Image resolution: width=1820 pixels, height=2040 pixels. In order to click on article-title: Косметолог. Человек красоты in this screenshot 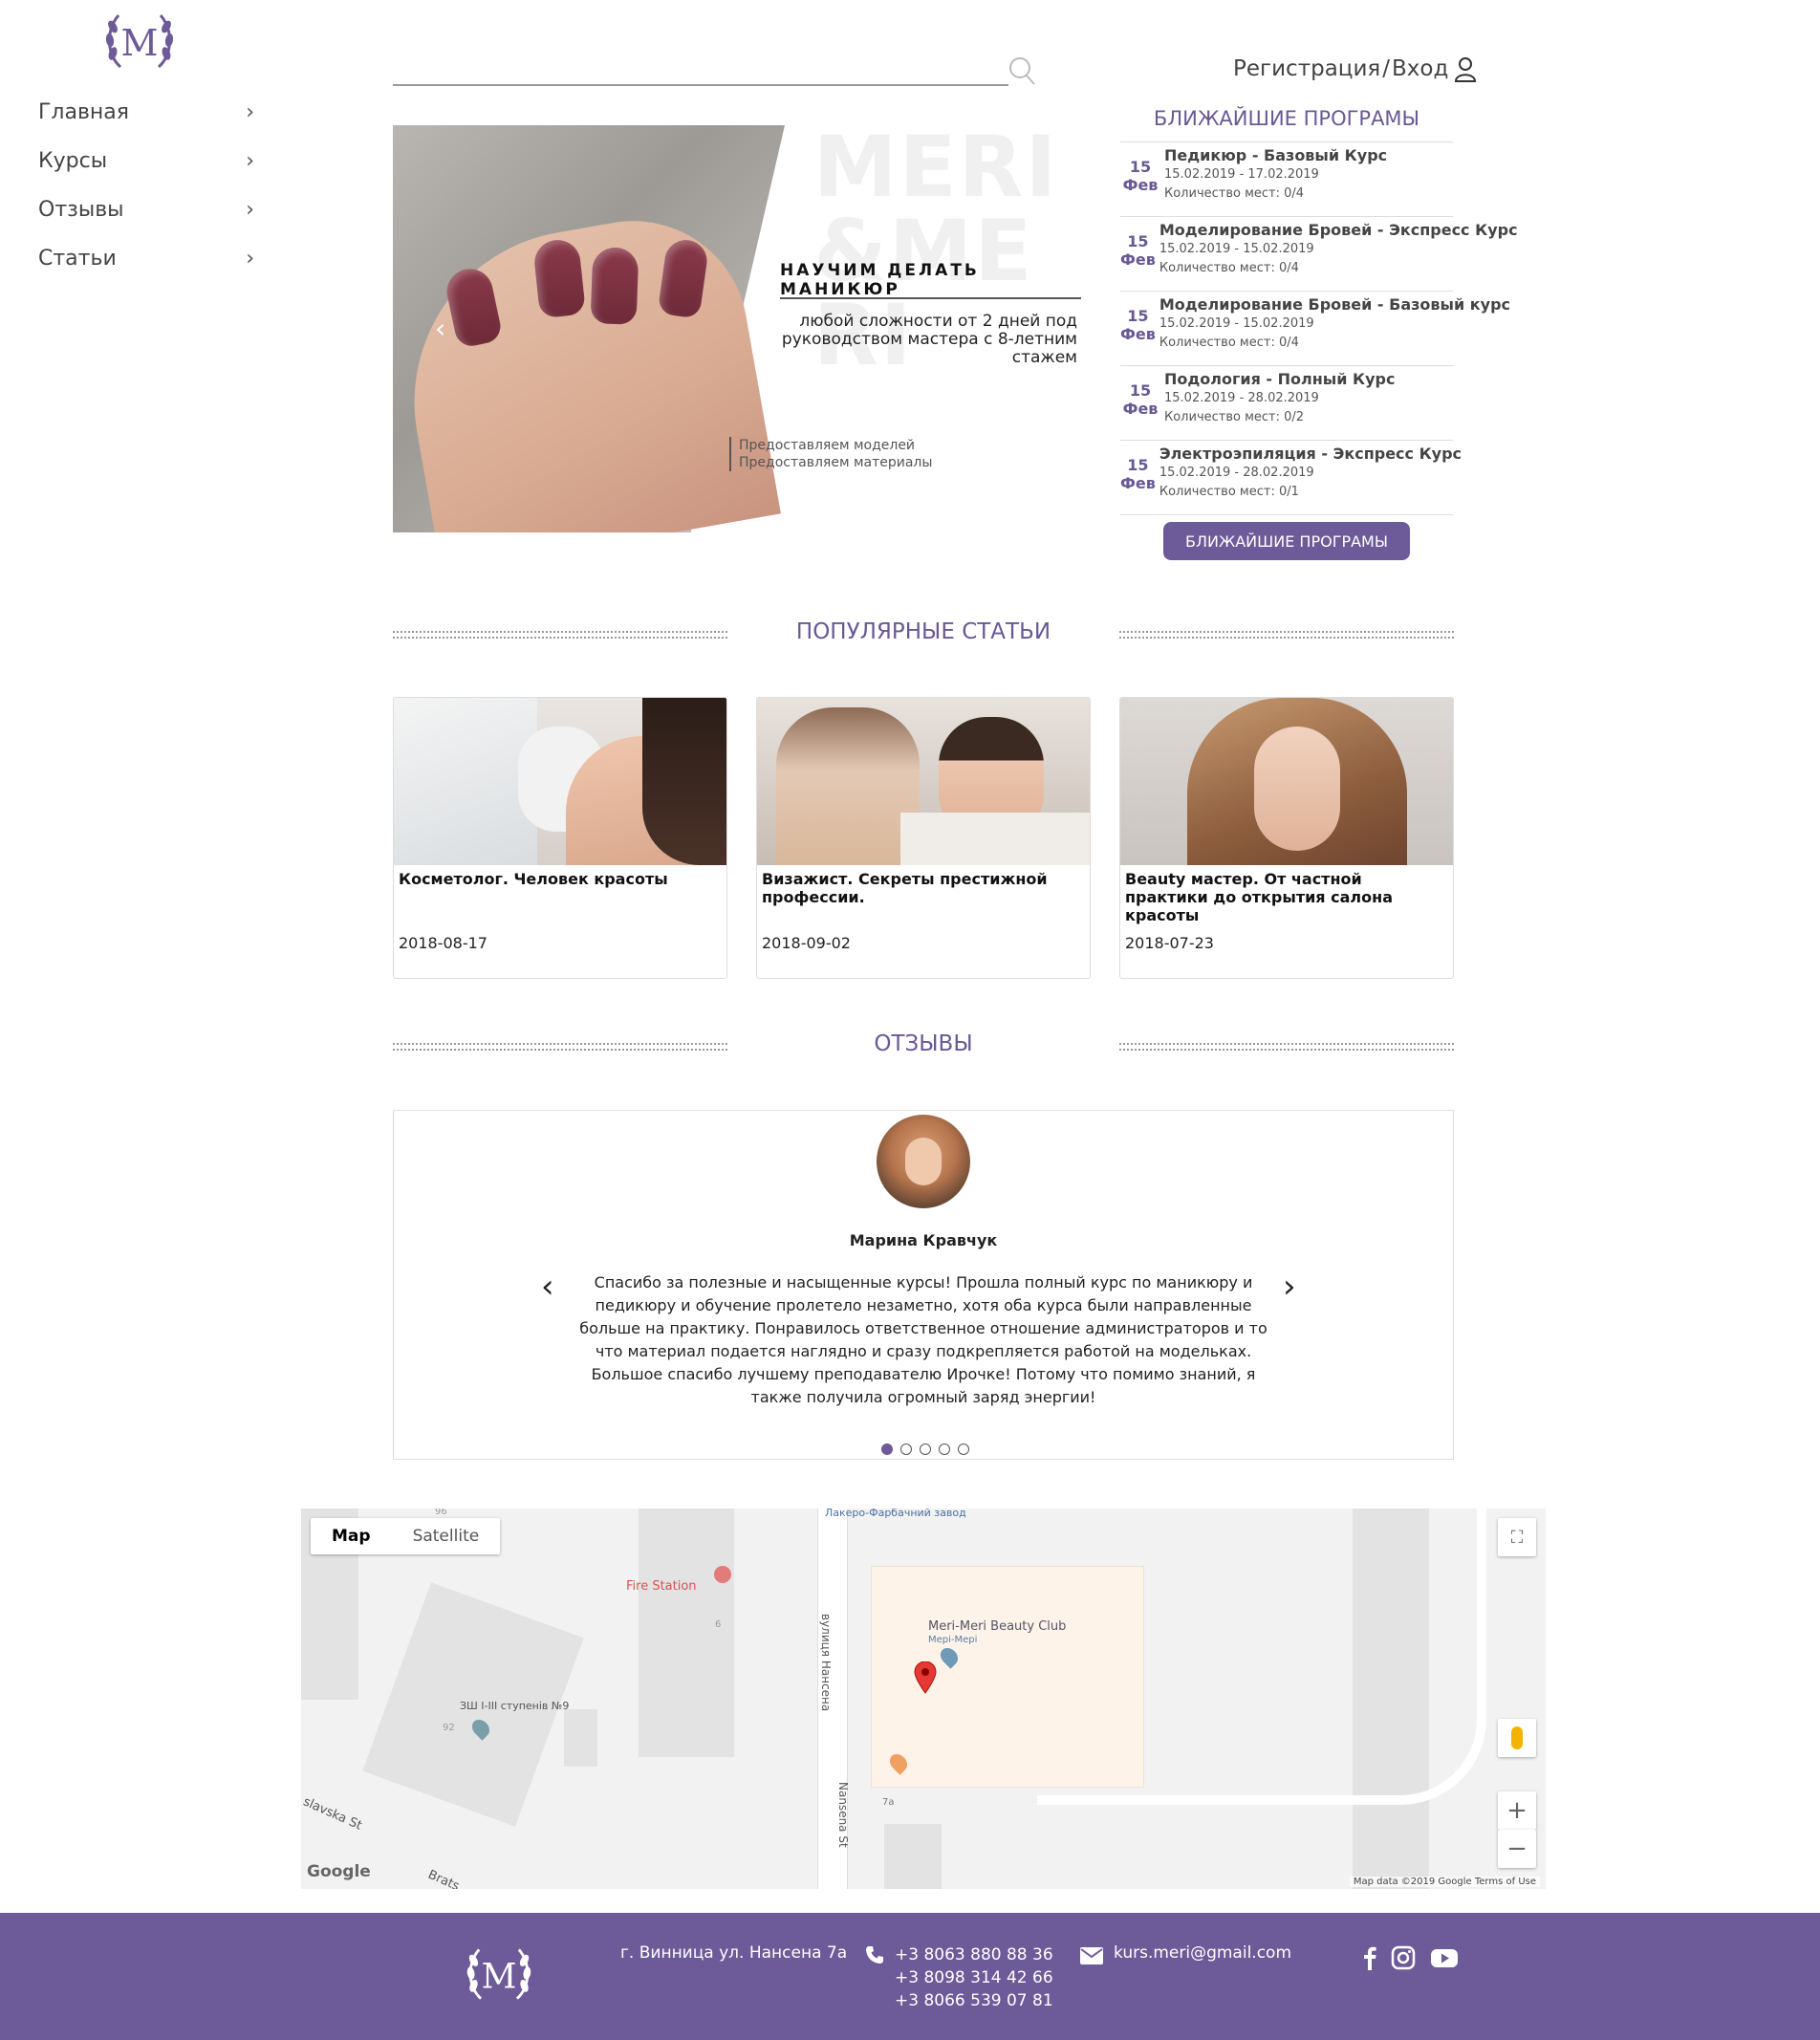, I will do `click(560, 898)`.